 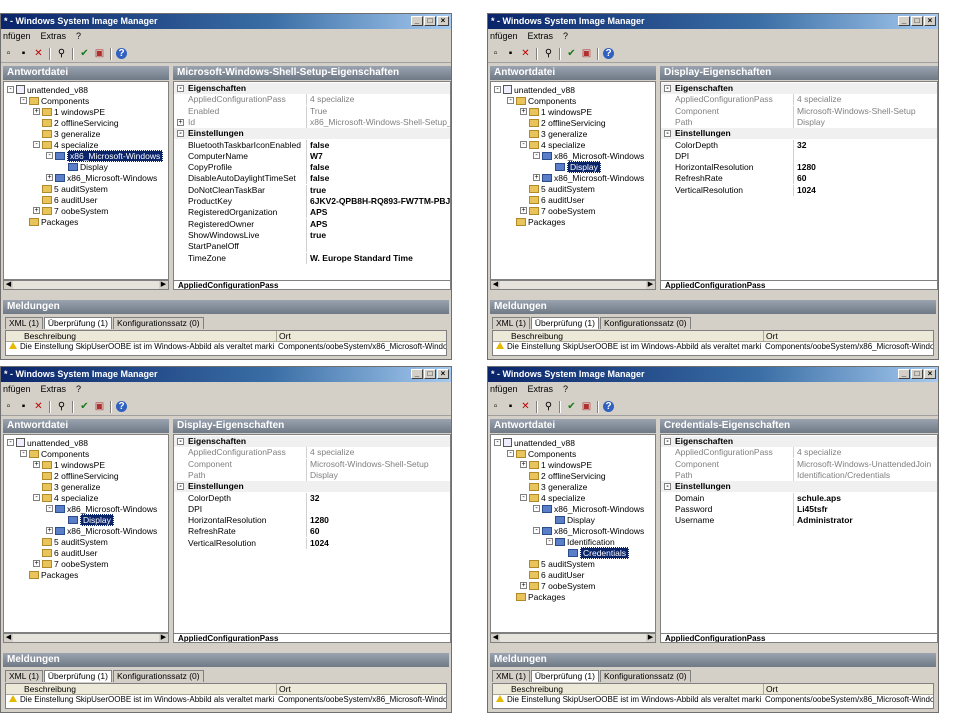 What do you see at coordinates (867, 178) in the screenshot?
I see `property-value: 60` at bounding box center [867, 178].